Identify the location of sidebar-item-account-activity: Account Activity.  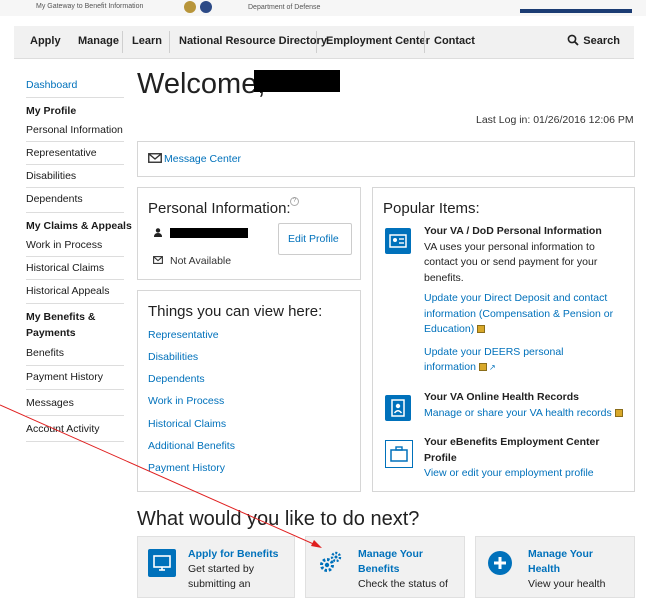
(63, 429).